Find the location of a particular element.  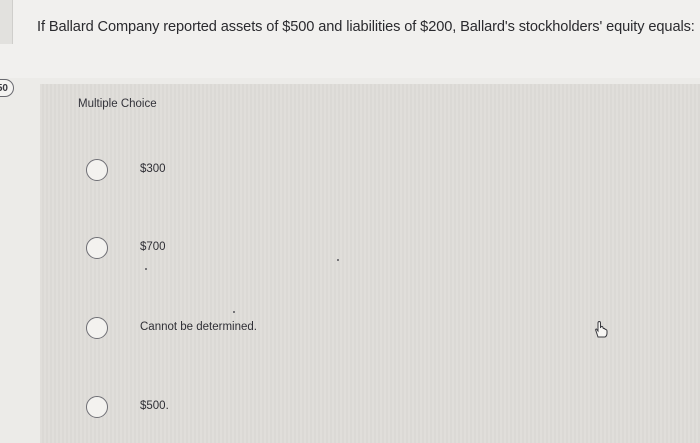

option-label: $700 is located at coordinates (153, 247).